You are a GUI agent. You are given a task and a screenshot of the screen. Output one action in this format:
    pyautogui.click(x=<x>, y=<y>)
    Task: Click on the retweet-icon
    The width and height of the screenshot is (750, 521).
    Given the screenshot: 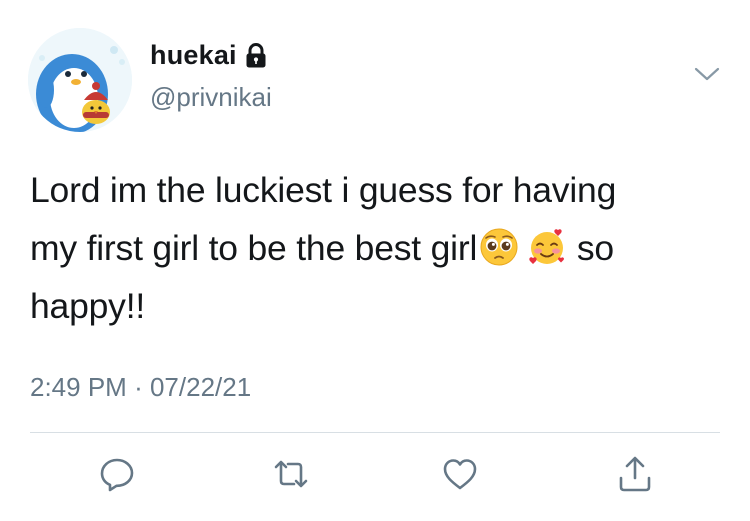 What is the action you would take?
    pyautogui.click(x=291, y=474)
    